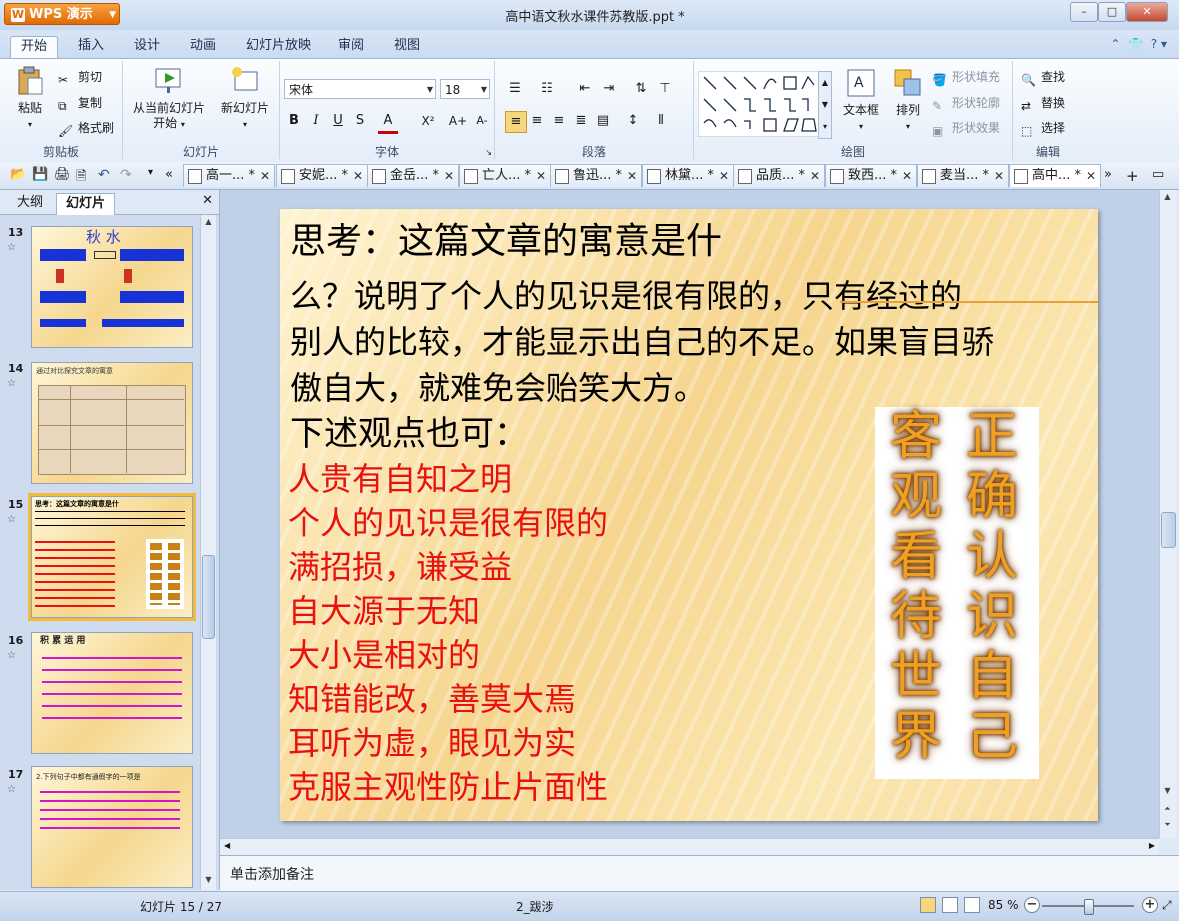 The image size is (1179, 921). What do you see at coordinates (641, 89) in the screenshot?
I see `text-direction-icon: ⇅` at bounding box center [641, 89].